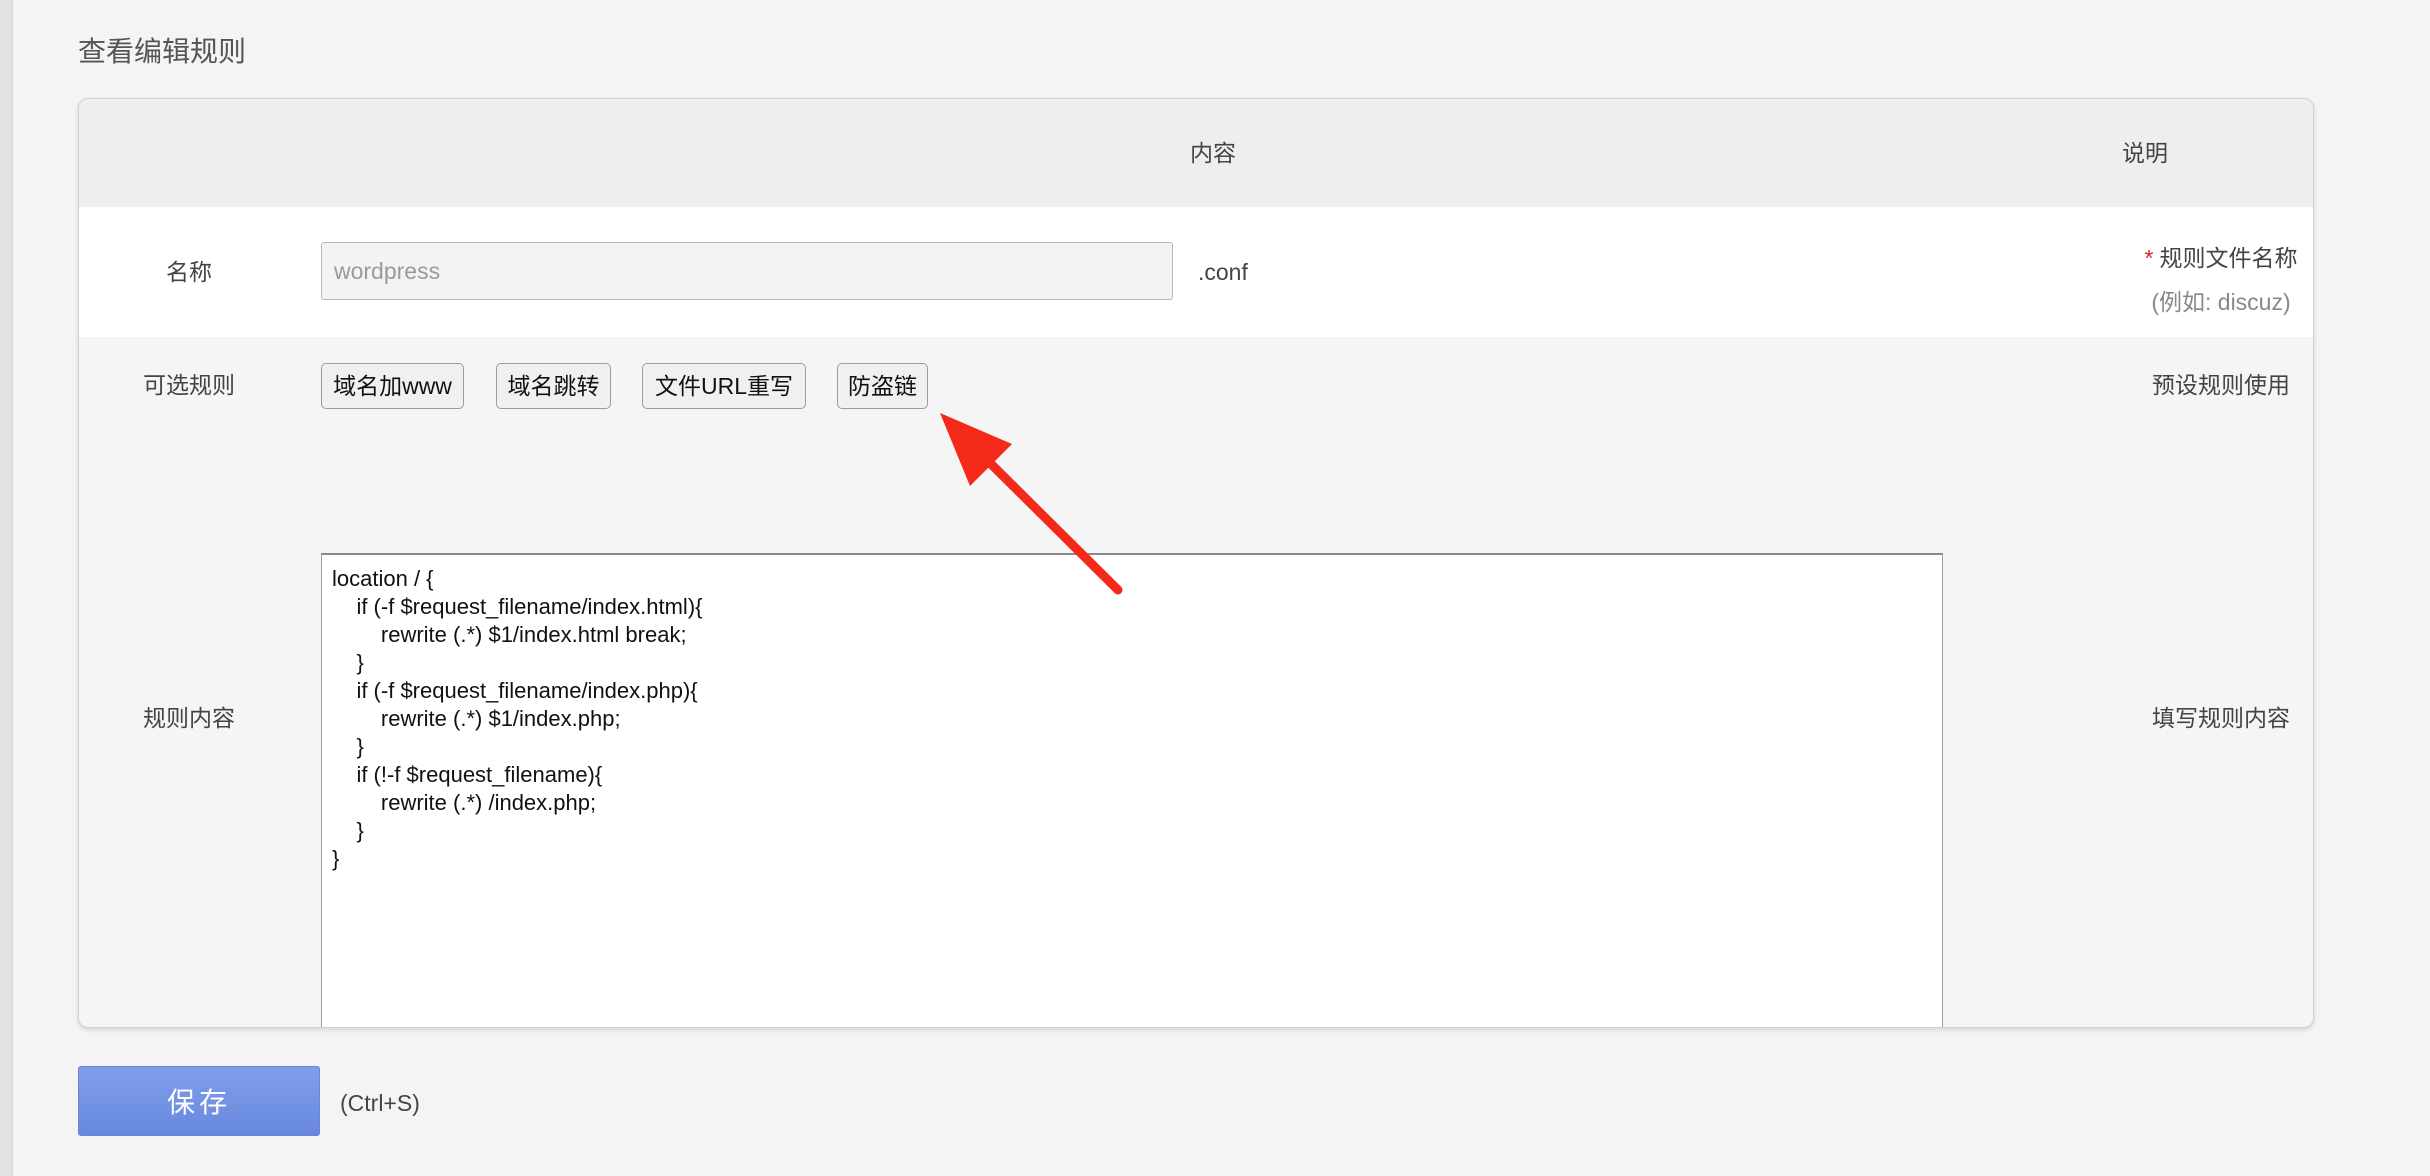 The width and height of the screenshot is (2430, 1176). Describe the element at coordinates (392, 386) in the screenshot. I see `add-www-button: 域名加www` at that location.